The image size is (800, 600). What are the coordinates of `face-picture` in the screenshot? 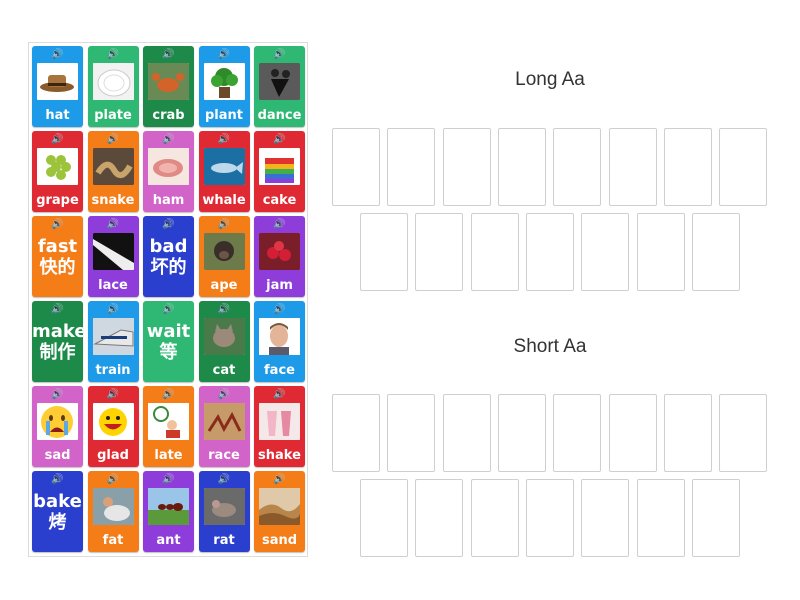 It's located at (279, 336).